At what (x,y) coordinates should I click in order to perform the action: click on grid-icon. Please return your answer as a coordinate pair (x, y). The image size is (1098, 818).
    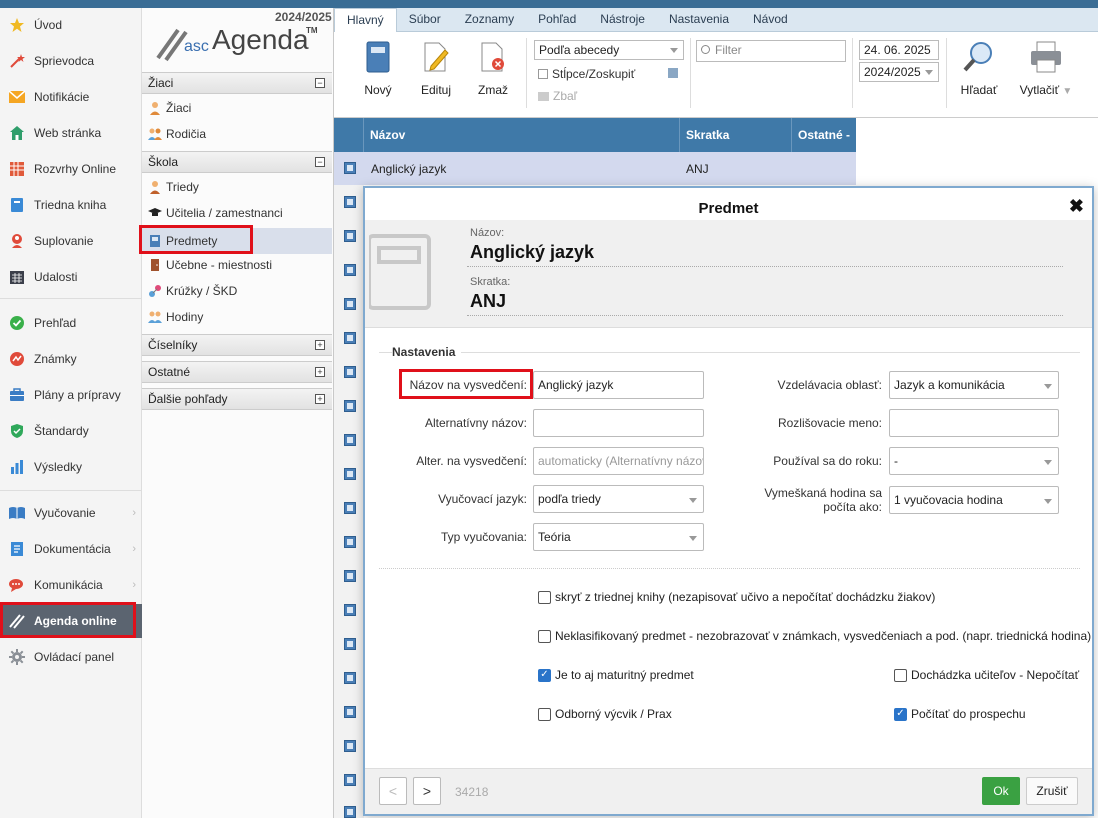
    Looking at the image, I should click on (17, 169).